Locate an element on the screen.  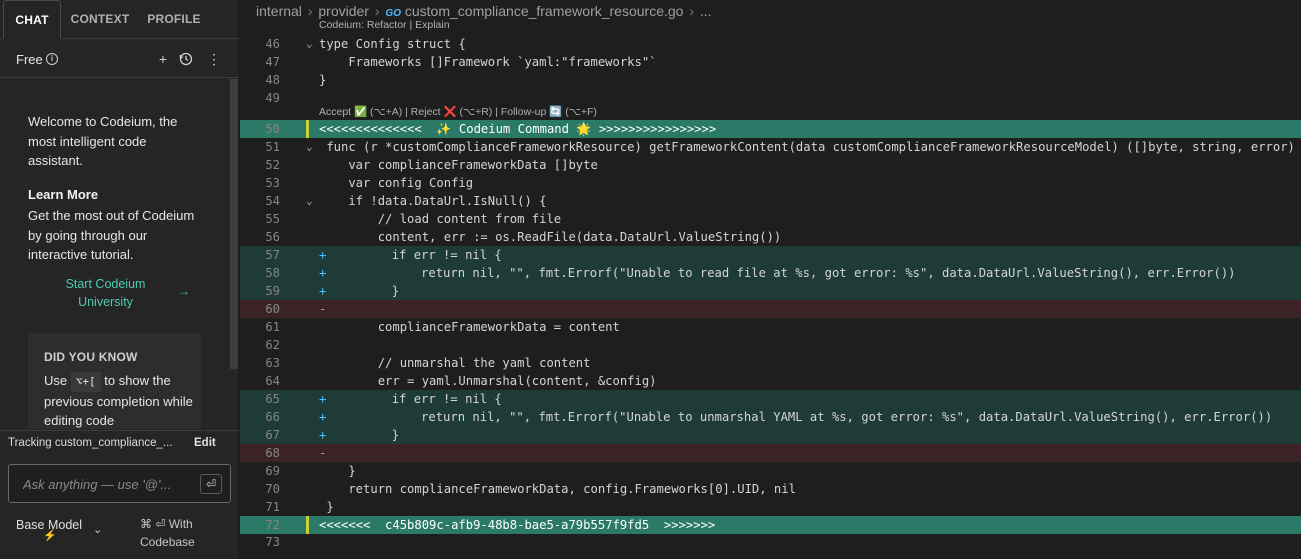
info-icon: i is located at coordinates (52, 59).